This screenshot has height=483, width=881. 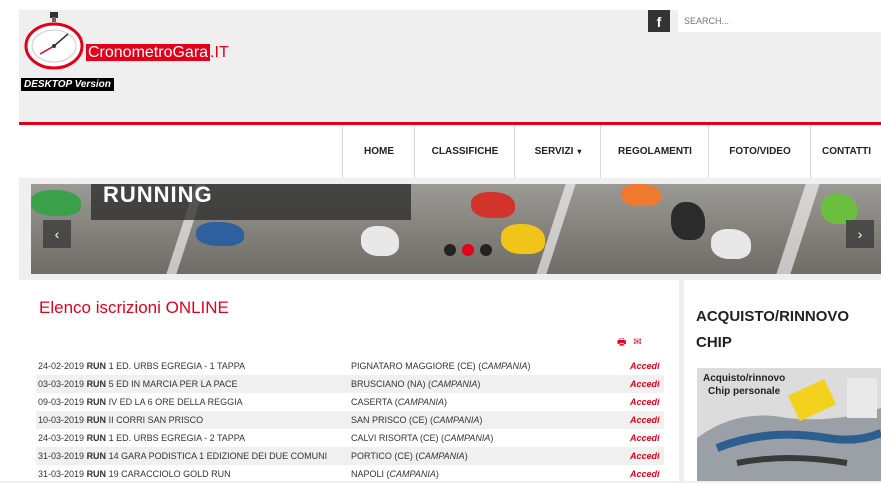 I want to click on event-location: NAPOLI (CAMPANIA), so click(x=395, y=474).